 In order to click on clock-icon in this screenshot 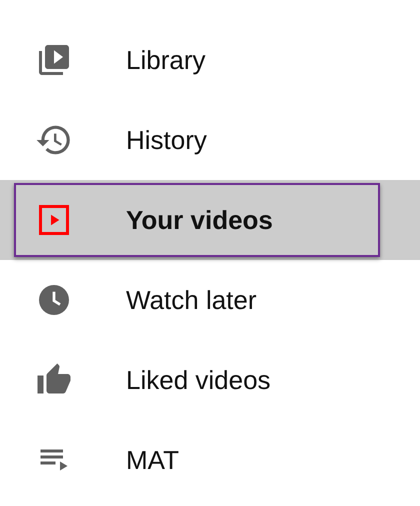, I will do `click(54, 300)`.